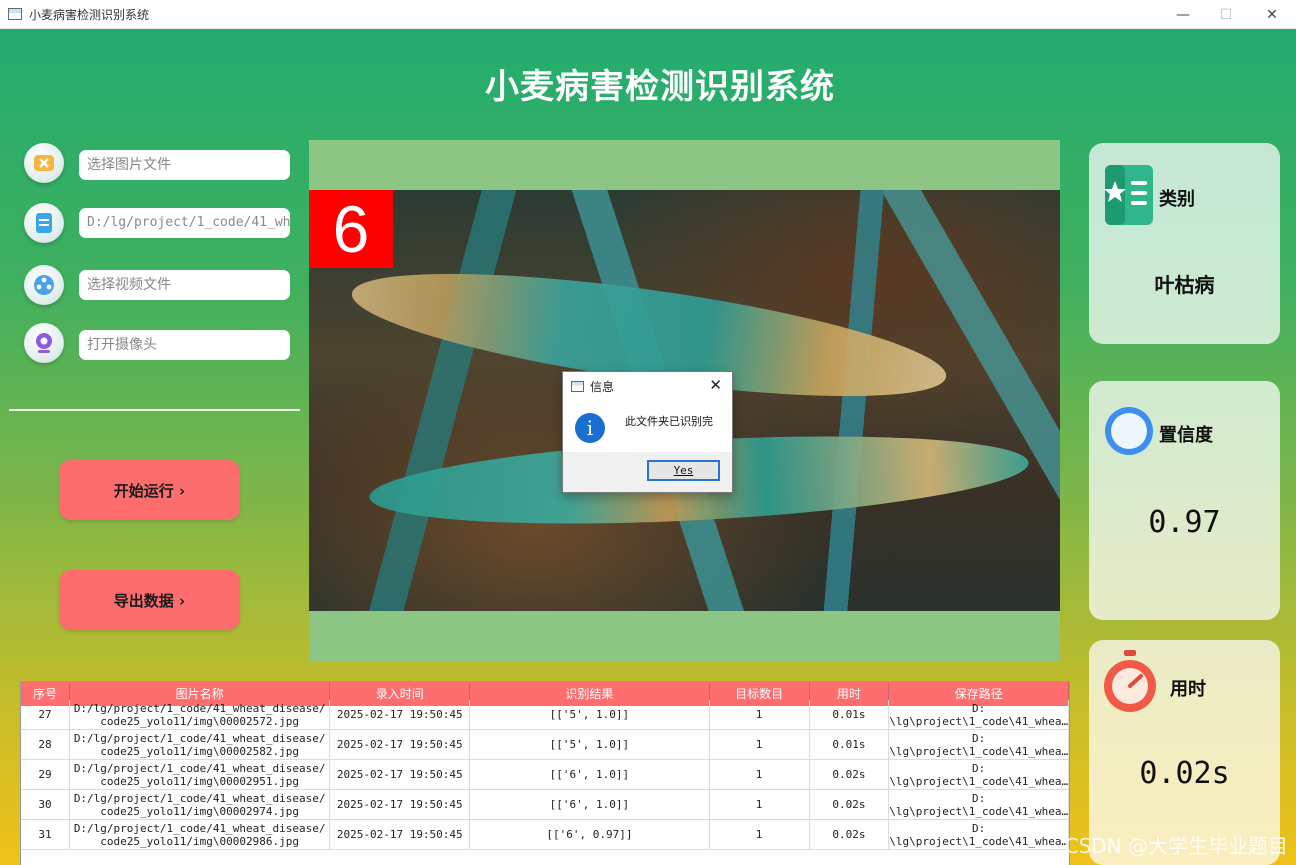 The image size is (1296, 865). Describe the element at coordinates (715, 385) in the screenshot. I see `dialog-close-icon: ✕` at that location.